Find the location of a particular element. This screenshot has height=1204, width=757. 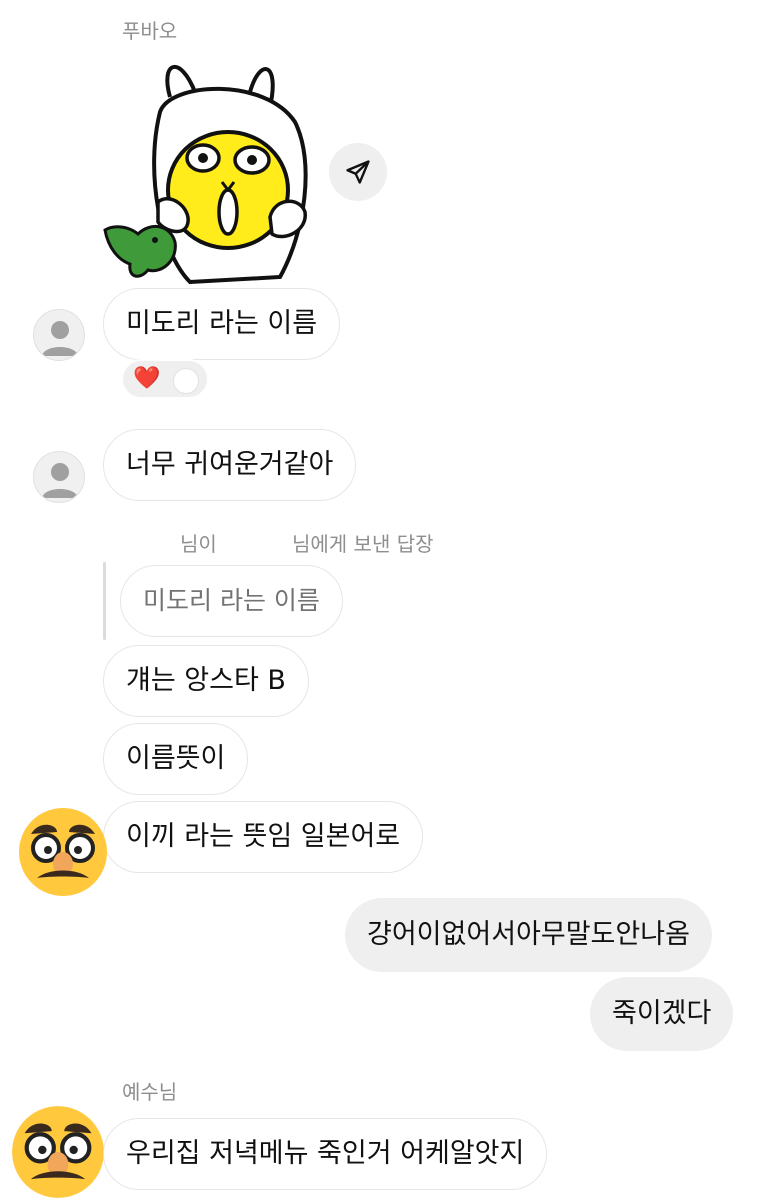

sender-name: 푸바오 is located at coordinates (150, 31).